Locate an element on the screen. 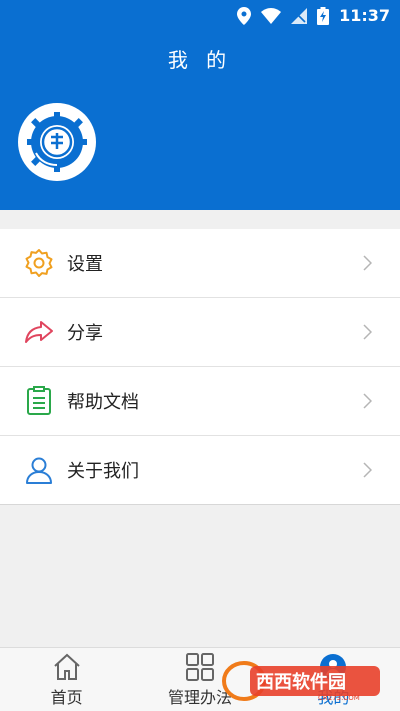  tab-management-rules: 管理办法 is located at coordinates (199, 679).